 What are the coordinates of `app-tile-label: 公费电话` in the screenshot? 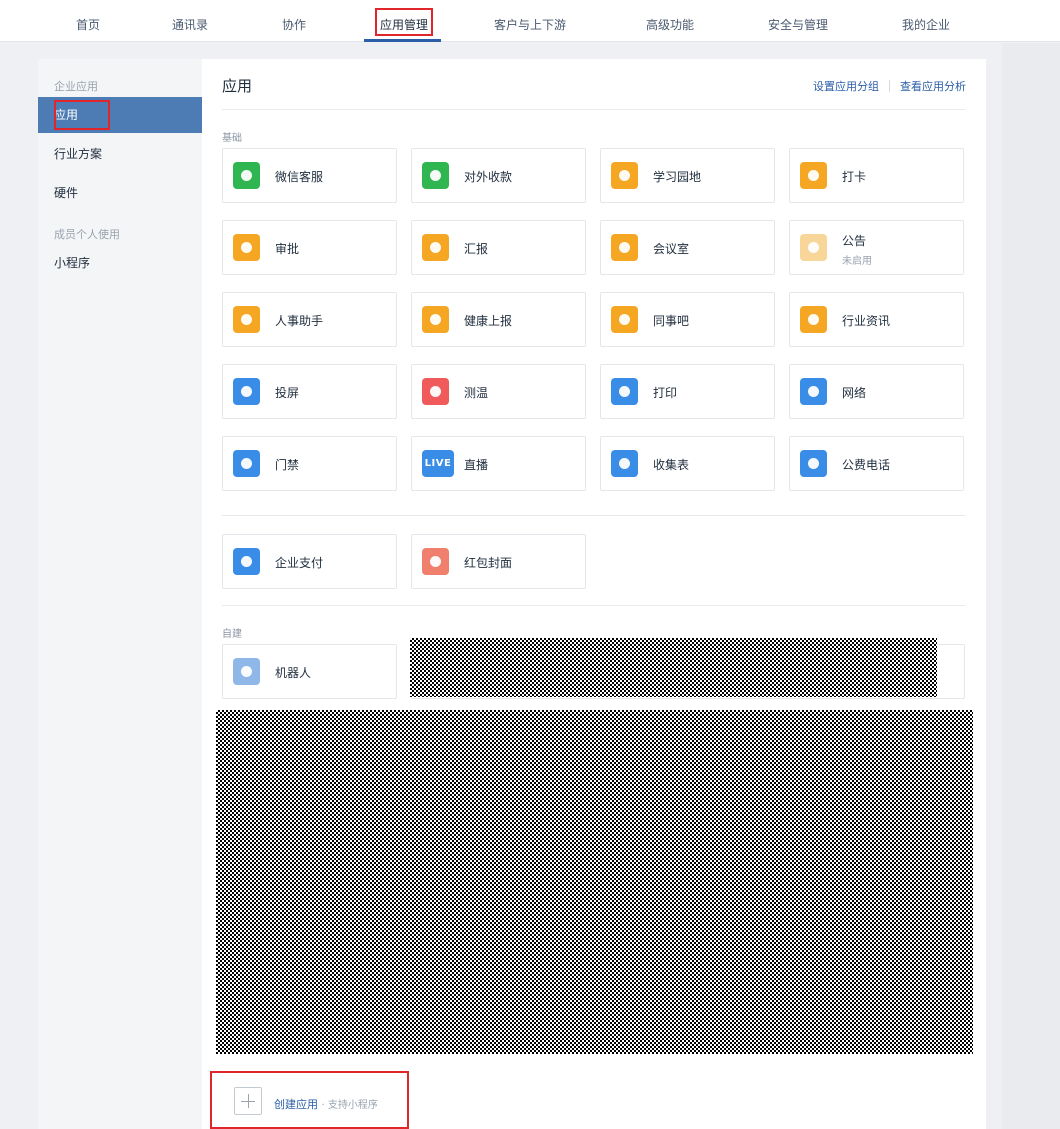 It's located at (866, 465).